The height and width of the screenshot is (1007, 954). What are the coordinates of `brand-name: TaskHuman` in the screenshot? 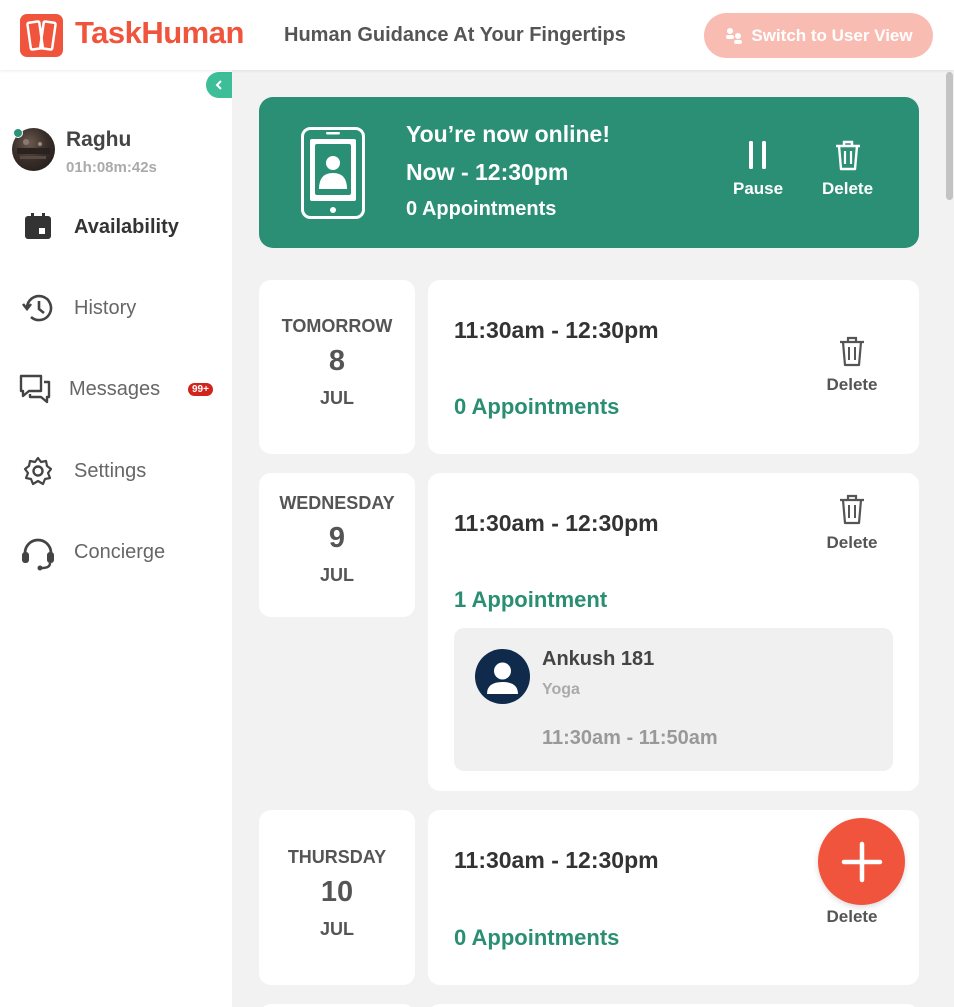 It's located at (159, 32).